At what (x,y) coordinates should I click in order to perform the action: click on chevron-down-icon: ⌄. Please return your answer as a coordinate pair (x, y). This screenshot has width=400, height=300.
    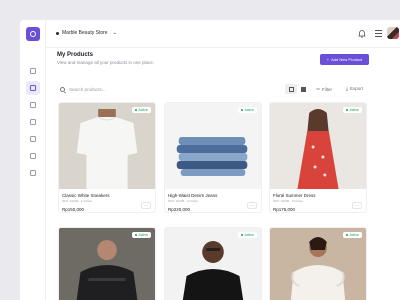
    Looking at the image, I should click on (114, 33).